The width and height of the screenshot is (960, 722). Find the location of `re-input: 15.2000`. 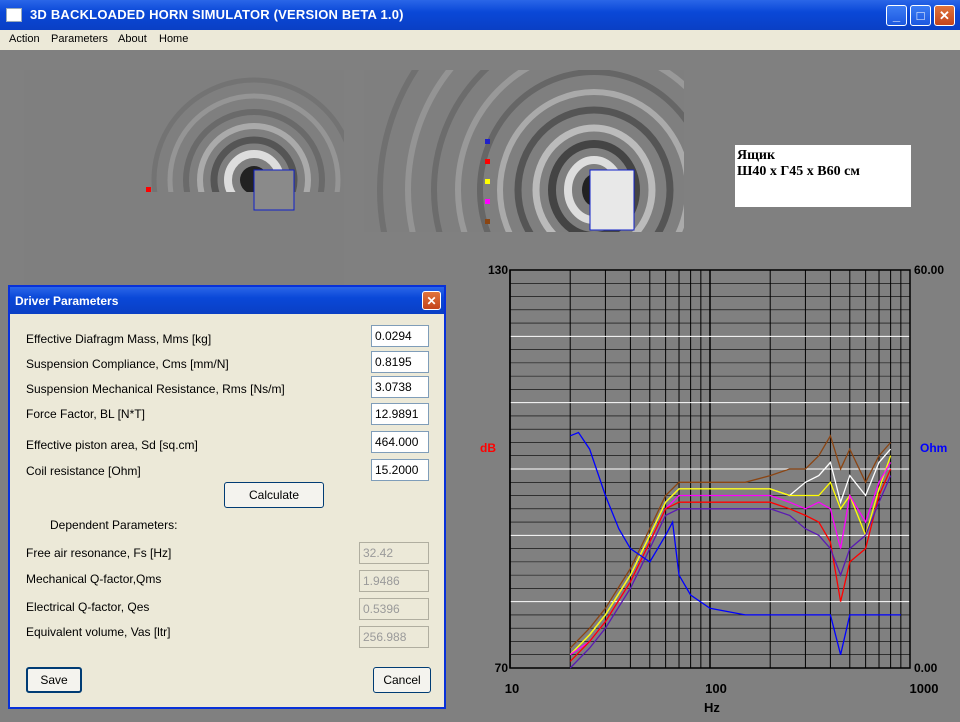

re-input: 15.2000 is located at coordinates (400, 470).